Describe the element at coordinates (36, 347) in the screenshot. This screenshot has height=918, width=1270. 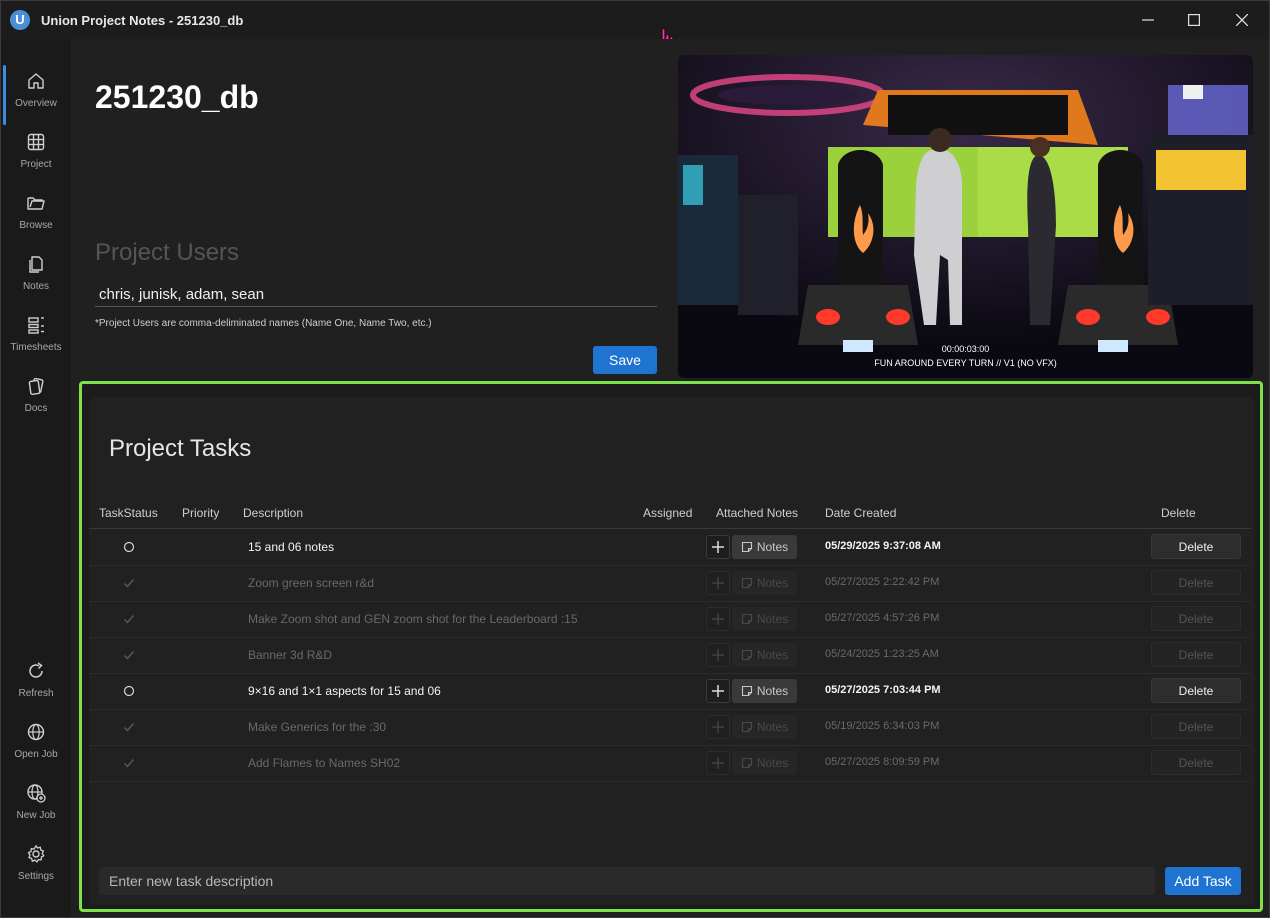
I see `nav-label: Timesheets` at that location.